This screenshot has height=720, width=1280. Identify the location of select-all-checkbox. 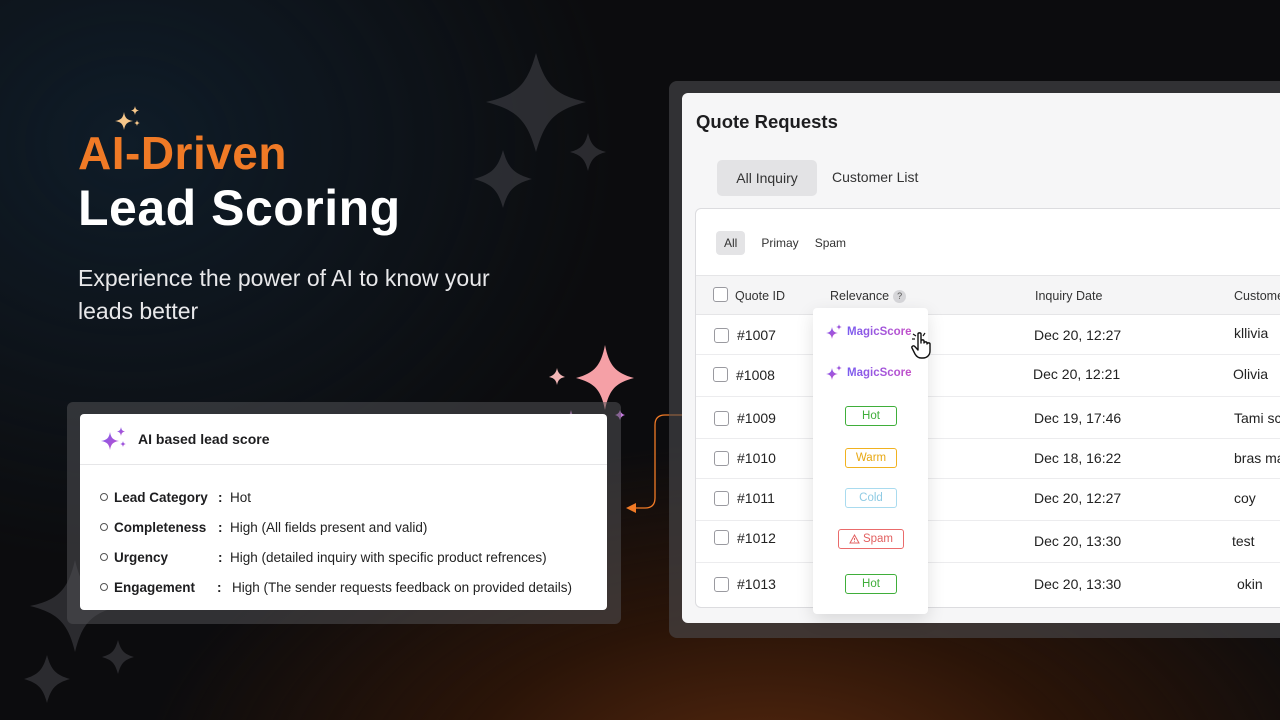
(720, 294).